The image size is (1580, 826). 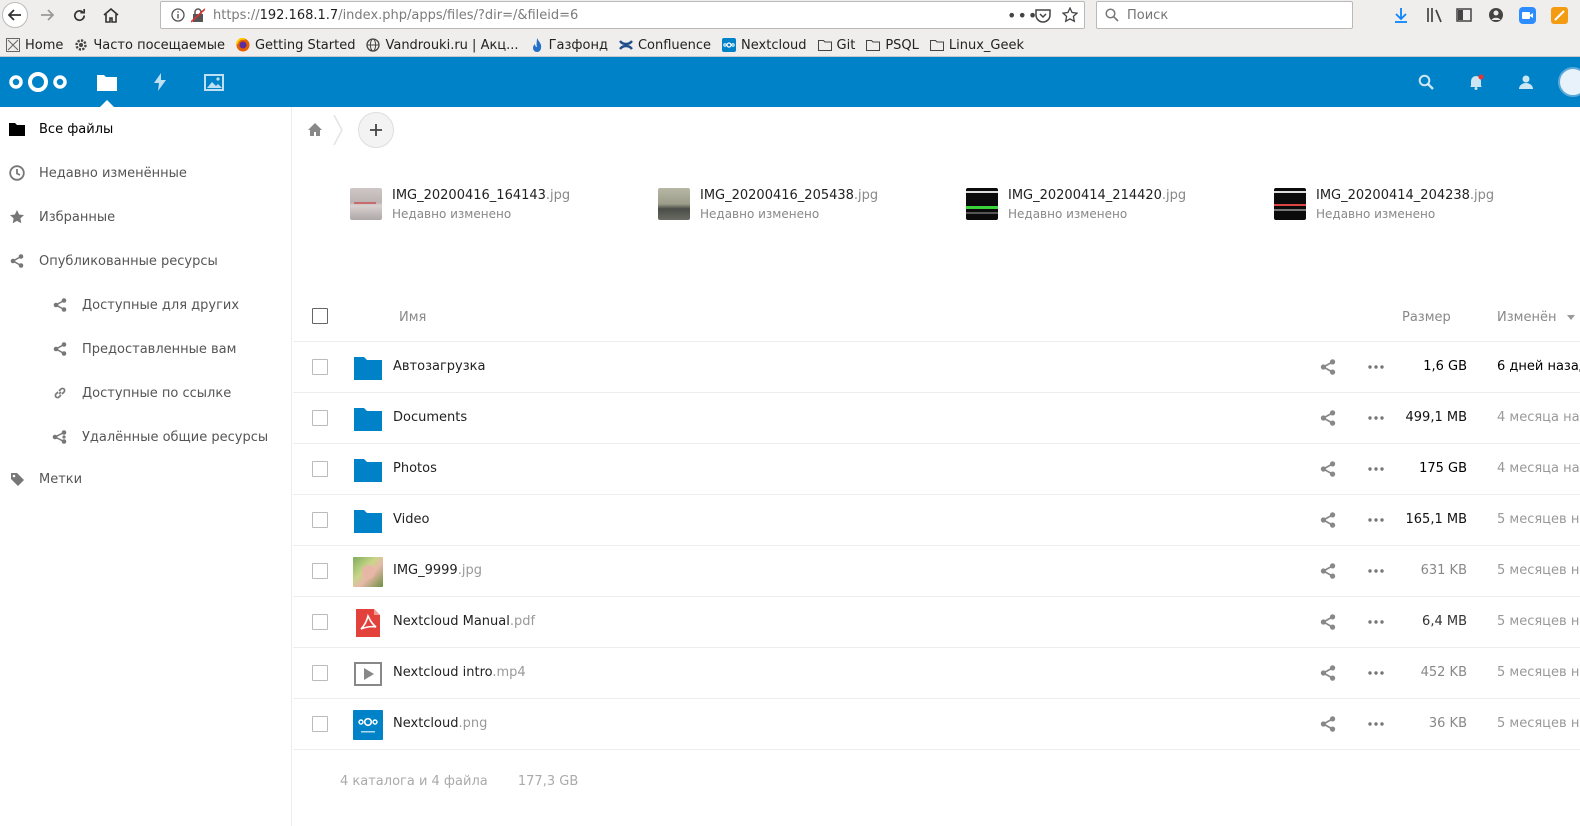 What do you see at coordinates (892, 45) in the screenshot?
I see `bookmark-psql: PSQL` at bounding box center [892, 45].